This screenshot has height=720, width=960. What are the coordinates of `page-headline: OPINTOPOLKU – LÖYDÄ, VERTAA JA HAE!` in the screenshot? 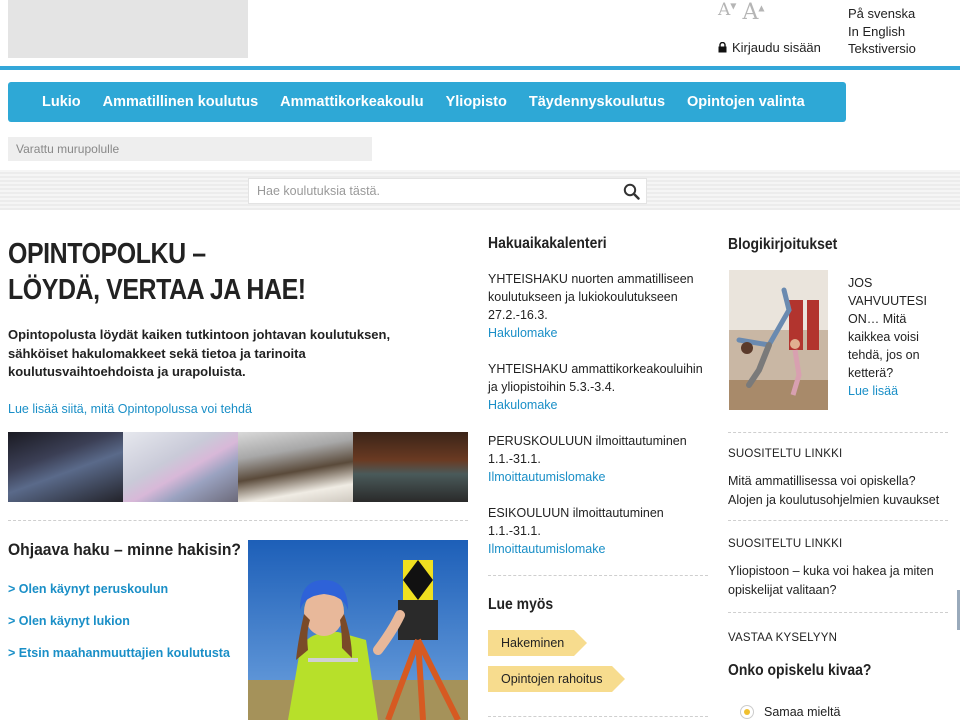 It's located at (206, 272).